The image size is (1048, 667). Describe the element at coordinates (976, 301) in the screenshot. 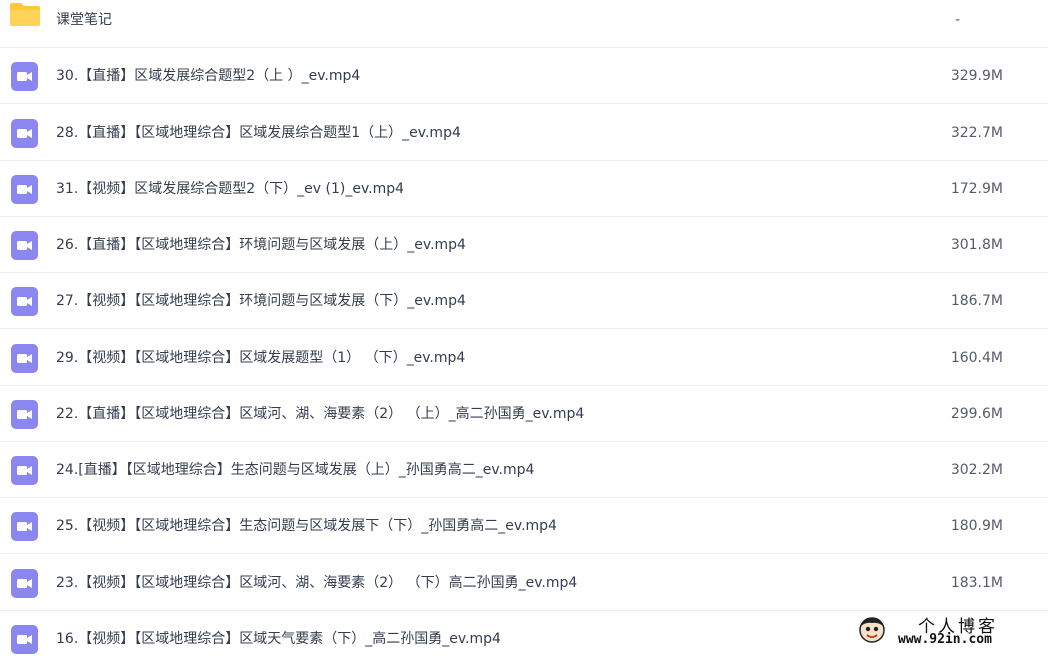

I see `file-size: 186.7M` at that location.